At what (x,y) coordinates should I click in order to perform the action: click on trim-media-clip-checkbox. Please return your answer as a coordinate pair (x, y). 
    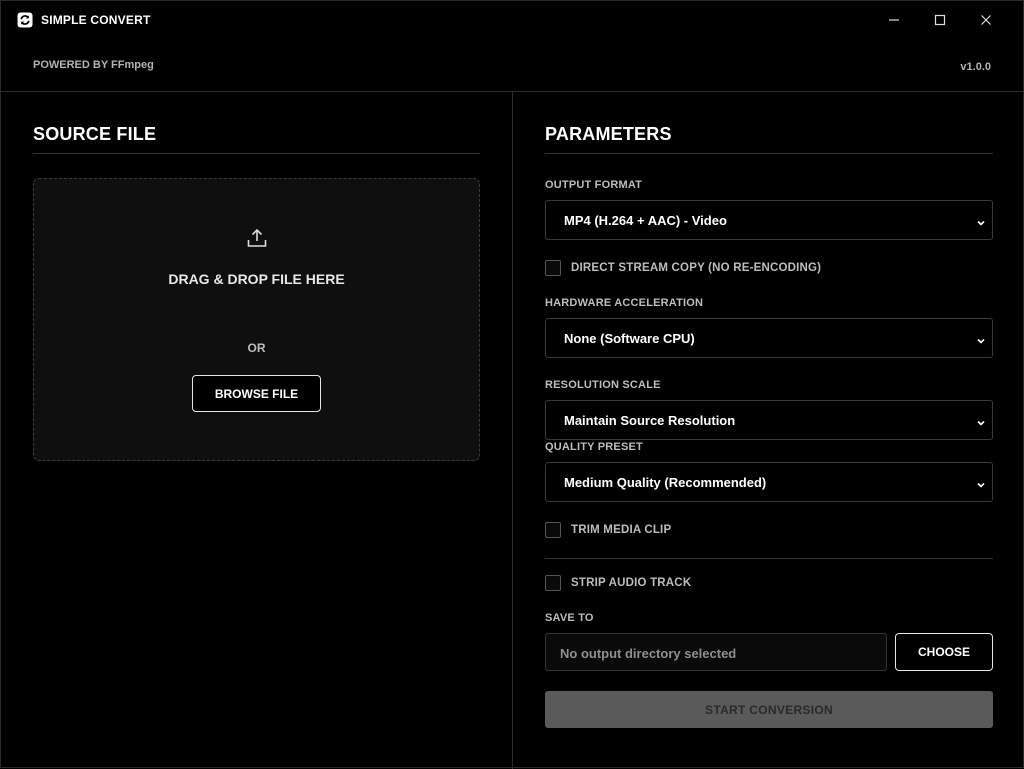
    Looking at the image, I should click on (553, 530).